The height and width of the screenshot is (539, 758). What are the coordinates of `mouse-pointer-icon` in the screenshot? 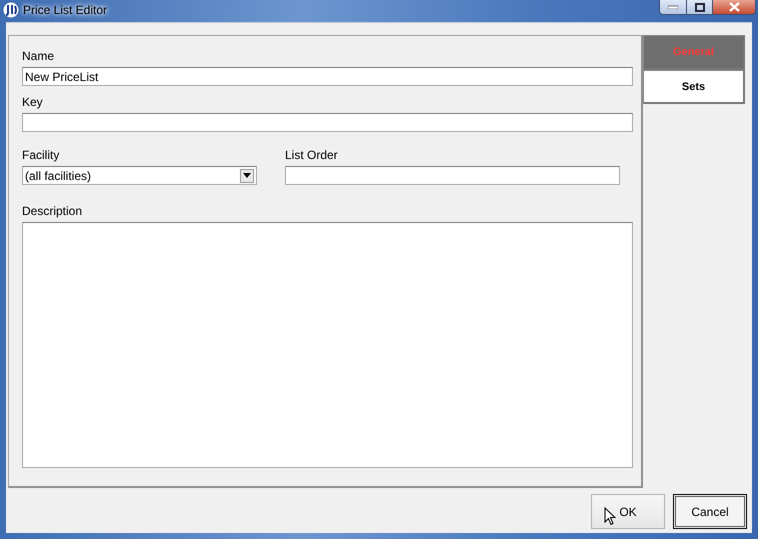 It's located at (610, 516).